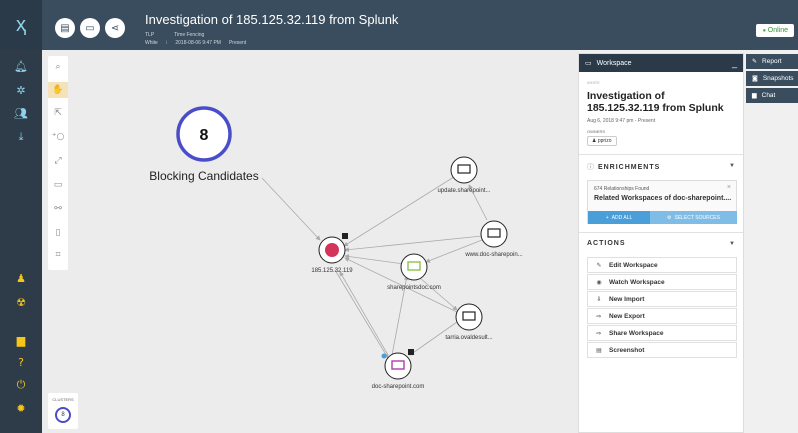 This screenshot has width=798, height=433. What do you see at coordinates (90, 28) in the screenshot?
I see `present-button: ▭` at bounding box center [90, 28].